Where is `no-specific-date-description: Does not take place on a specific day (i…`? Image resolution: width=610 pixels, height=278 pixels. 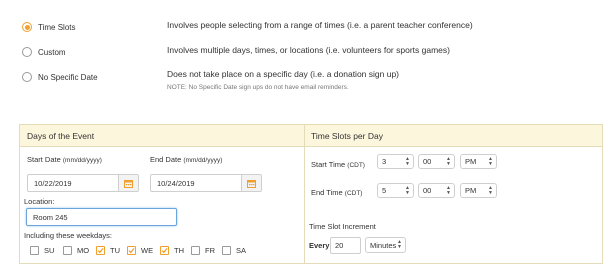 no-specific-date-description: Does not take place on a specific day (i… is located at coordinates (283, 74).